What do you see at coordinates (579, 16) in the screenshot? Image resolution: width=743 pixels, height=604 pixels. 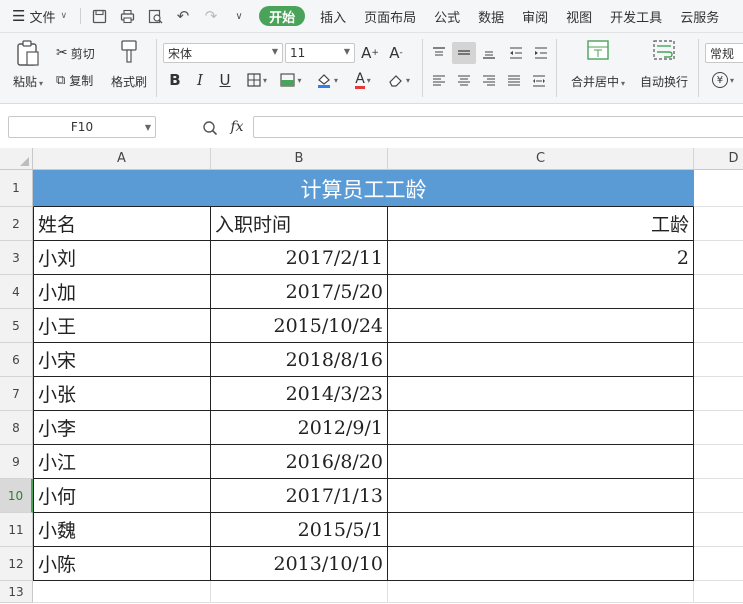 I see `tab-view: 视图` at bounding box center [579, 16].